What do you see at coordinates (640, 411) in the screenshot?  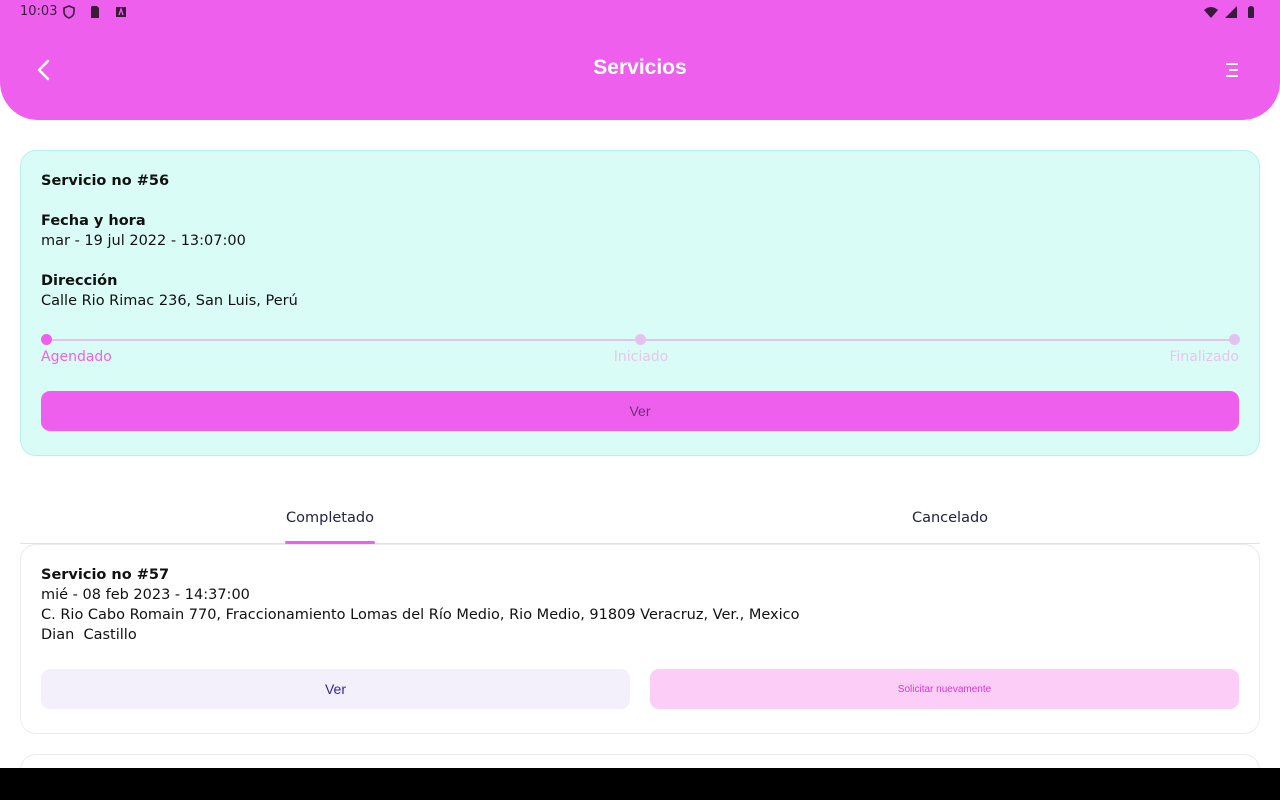 I see `view-active-service-button: Ver` at bounding box center [640, 411].